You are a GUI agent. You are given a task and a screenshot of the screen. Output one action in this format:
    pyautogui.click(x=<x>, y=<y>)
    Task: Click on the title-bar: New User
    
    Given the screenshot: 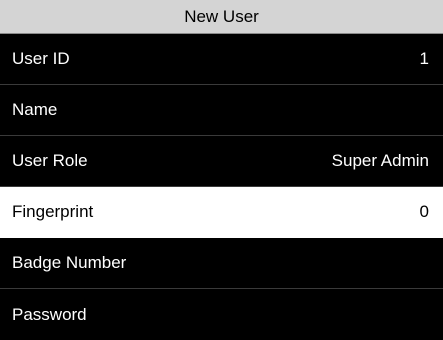 What is the action you would take?
    pyautogui.click(x=221, y=17)
    